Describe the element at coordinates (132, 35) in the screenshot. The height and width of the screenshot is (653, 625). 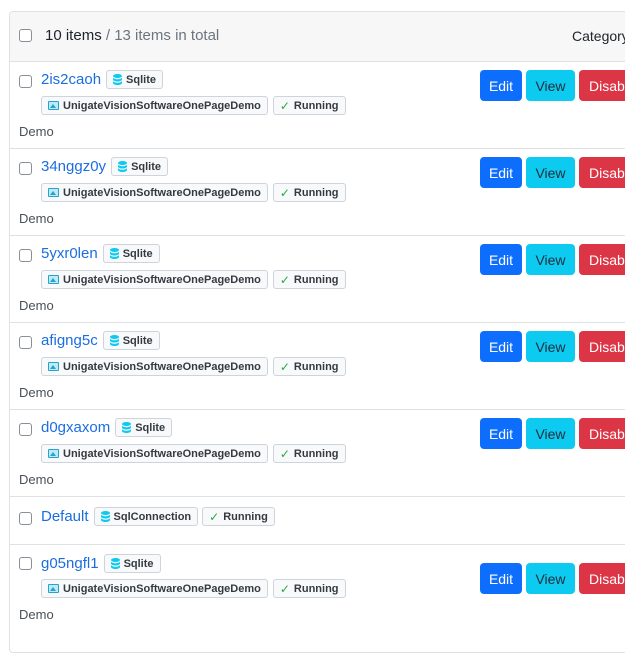
I see `item-count: 10 items / 13 items in total` at that location.